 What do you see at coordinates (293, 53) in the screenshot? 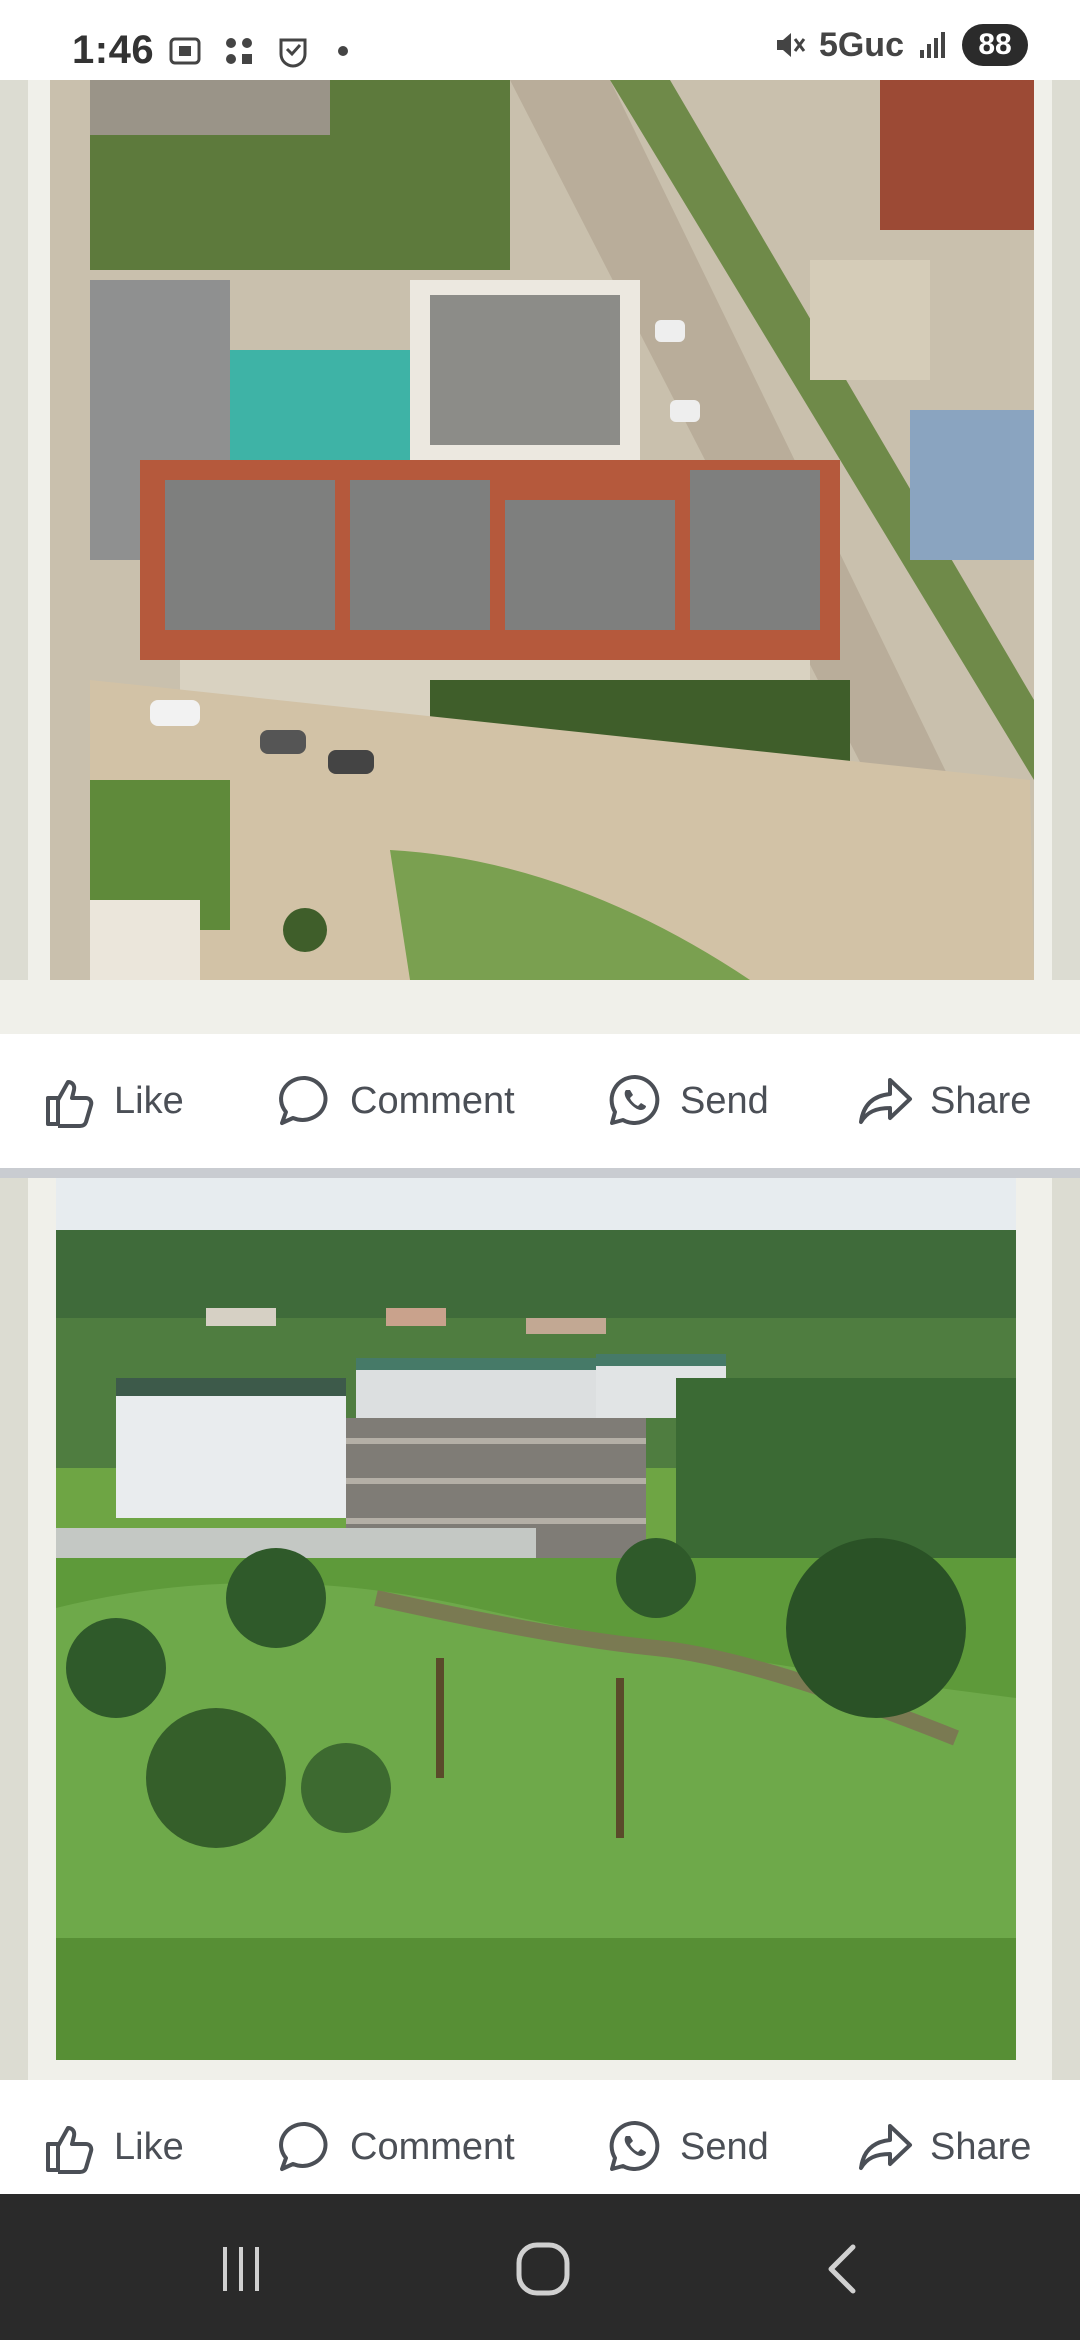
I see `shield-check-icon` at bounding box center [293, 53].